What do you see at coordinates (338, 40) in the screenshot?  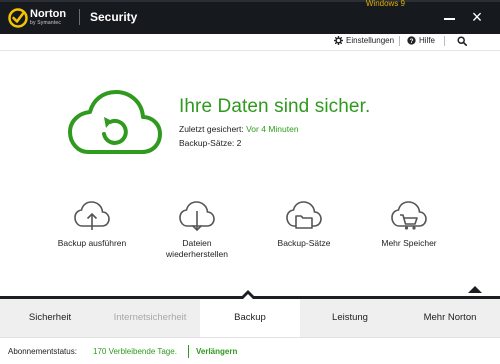 I see `gear-icon` at bounding box center [338, 40].